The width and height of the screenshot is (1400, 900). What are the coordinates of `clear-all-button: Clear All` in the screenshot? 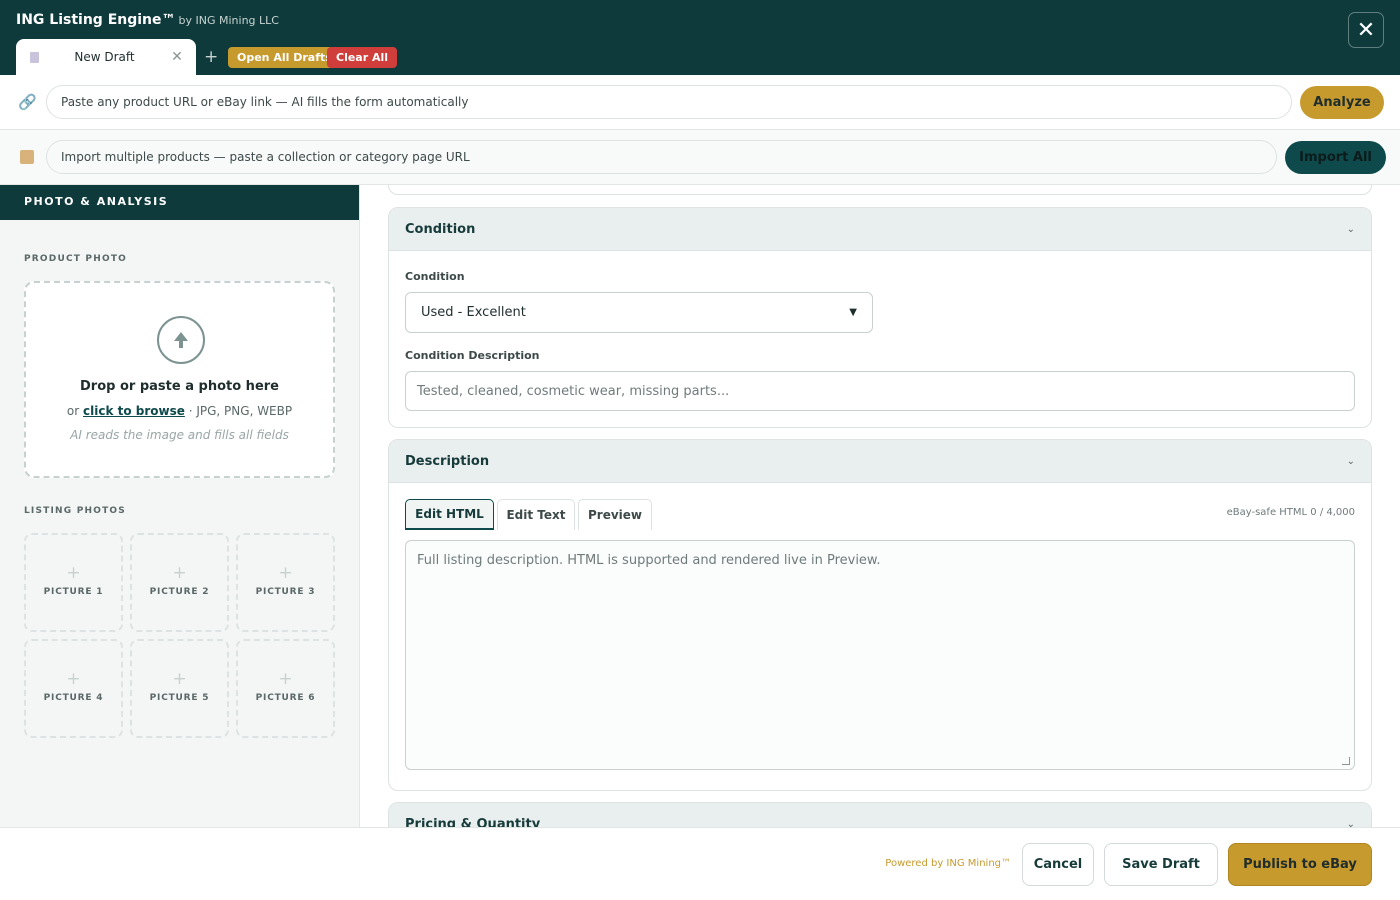 It's located at (362, 57).